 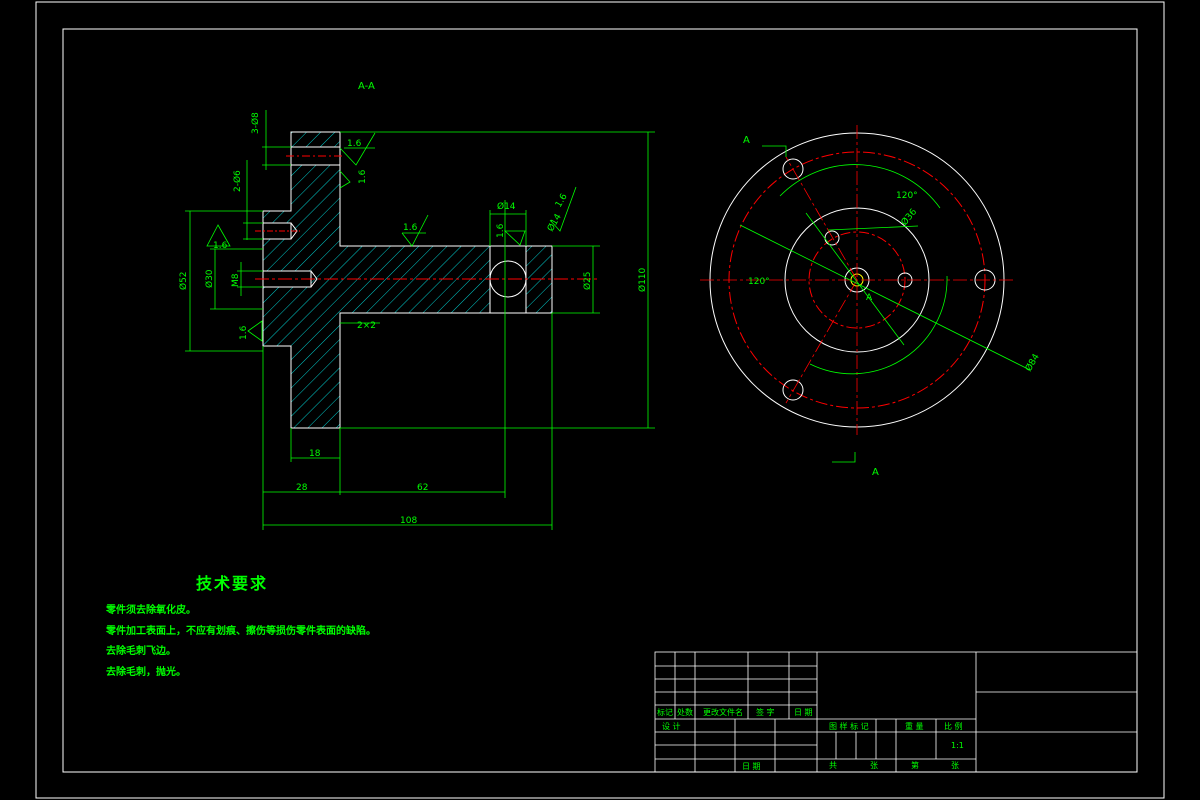 What do you see at coordinates (869, 298) in the screenshot?
I see `view-arrow-label-center: A` at bounding box center [869, 298].